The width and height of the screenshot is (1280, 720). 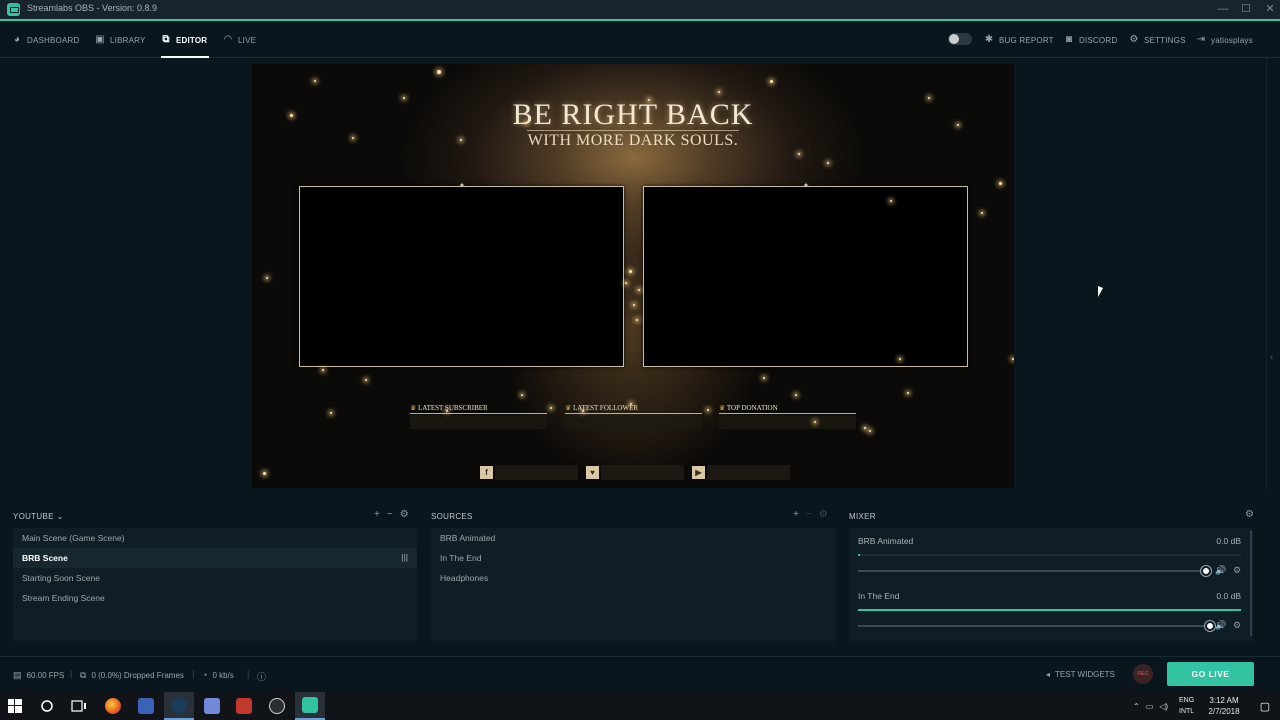 I want to click on remove-source-icon: −, so click(x=809, y=515).